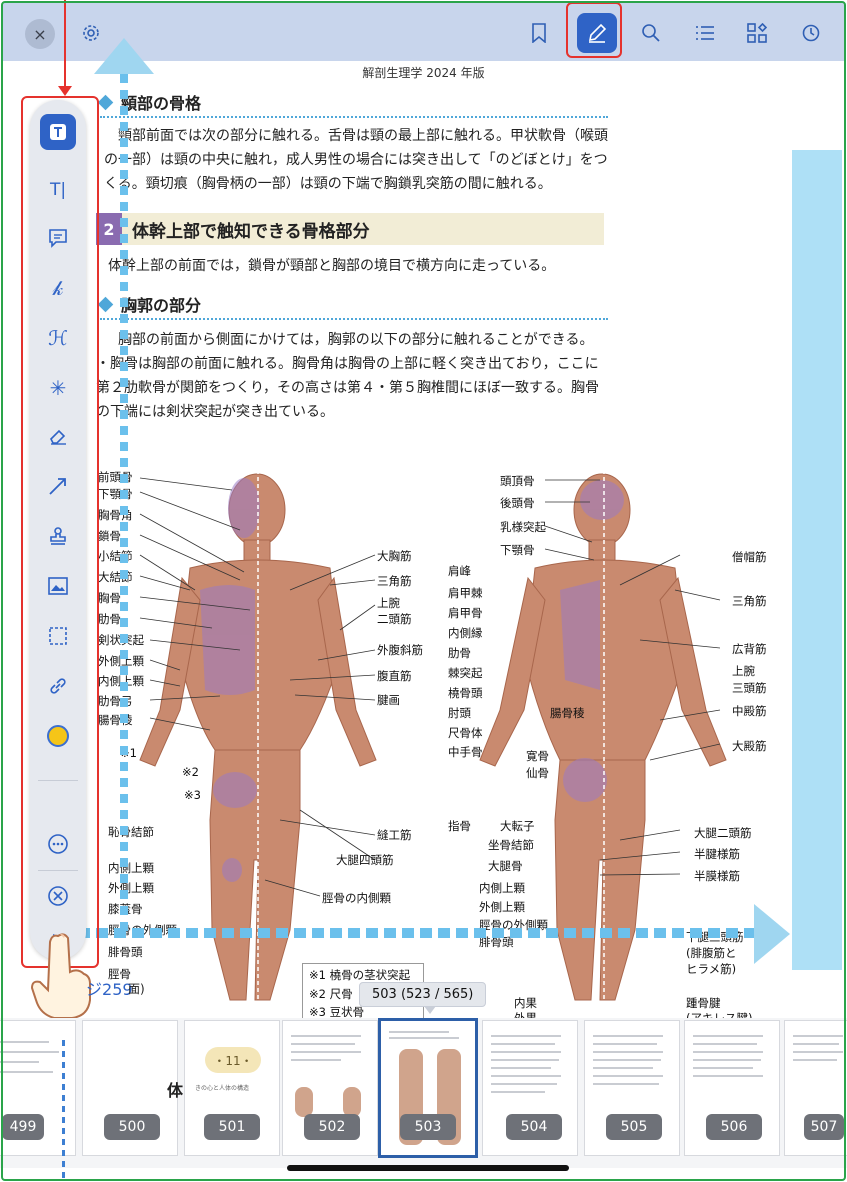 The image size is (847, 1182). What do you see at coordinates (459, 826) in the screenshot?
I see `label-phalanges: 指骨` at bounding box center [459, 826].